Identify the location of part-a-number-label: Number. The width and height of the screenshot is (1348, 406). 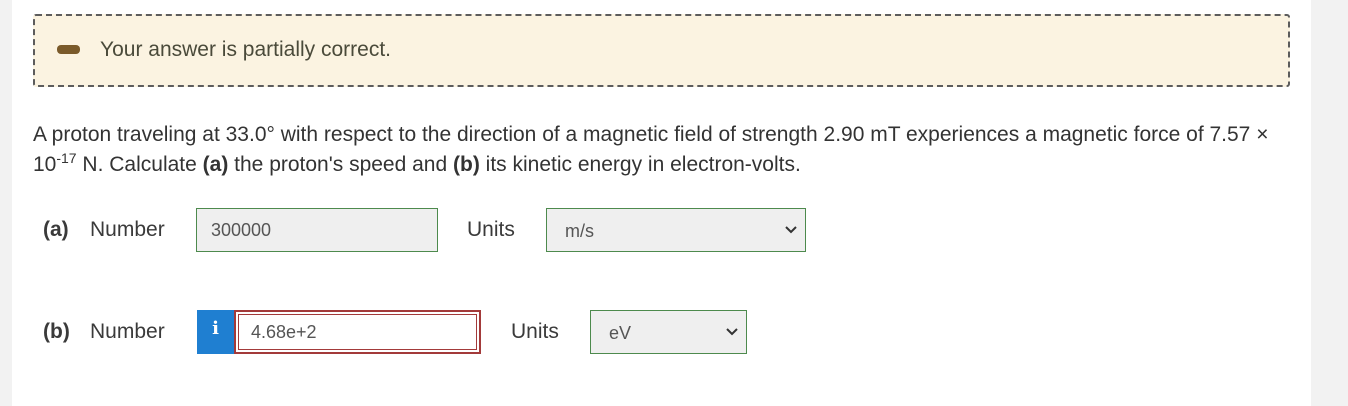
(127, 229).